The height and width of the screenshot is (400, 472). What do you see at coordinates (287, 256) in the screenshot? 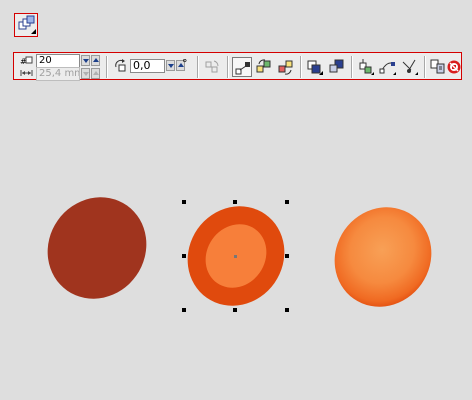
I see `selection-handle-right` at bounding box center [287, 256].